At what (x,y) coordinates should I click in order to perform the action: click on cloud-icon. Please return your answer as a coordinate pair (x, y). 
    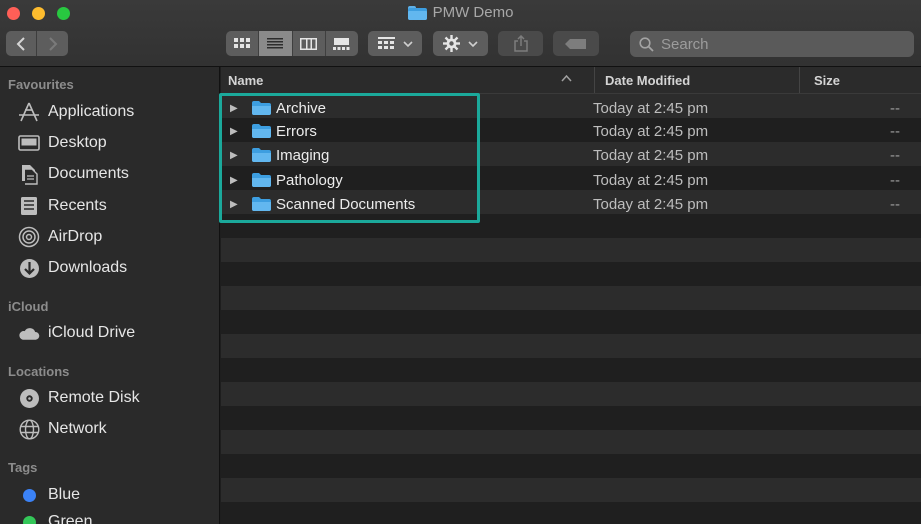
    Looking at the image, I should click on (29, 333).